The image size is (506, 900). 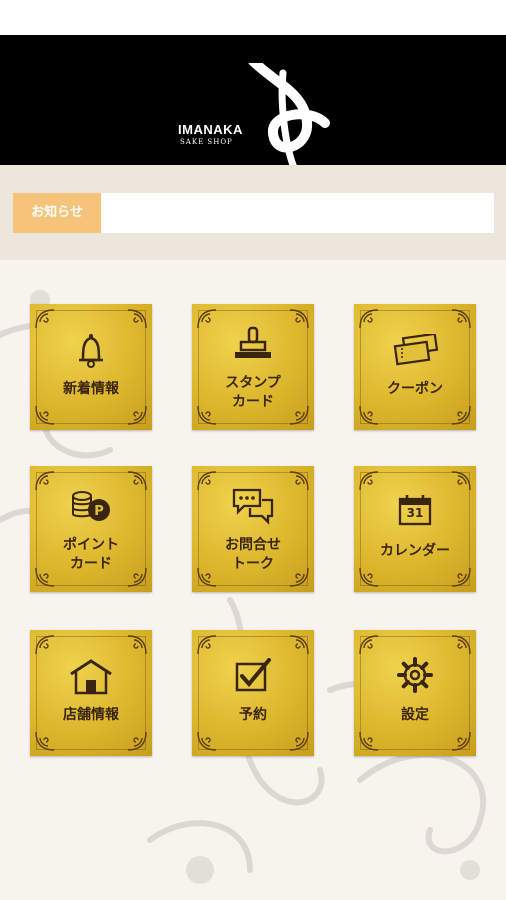 I want to click on app-header: IMANAKA SAKE SHOP, so click(x=253, y=100).